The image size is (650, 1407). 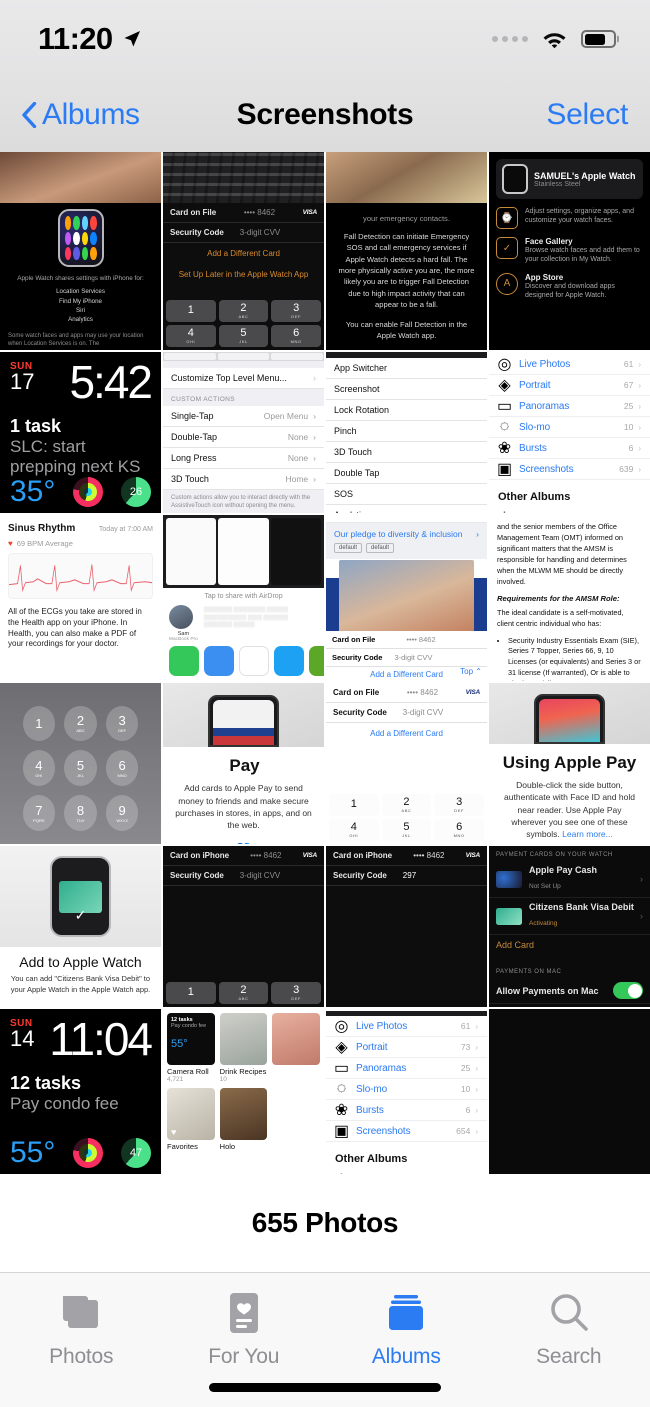 What do you see at coordinates (569, 991) in the screenshot?
I see `allow-payments-row: Allow Payments on Mac` at bounding box center [569, 991].